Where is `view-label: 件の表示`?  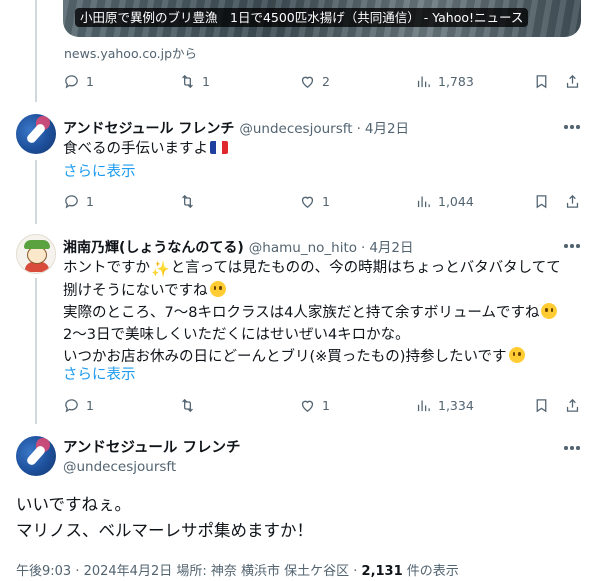
view-label: 件の表示 is located at coordinates (430, 571).